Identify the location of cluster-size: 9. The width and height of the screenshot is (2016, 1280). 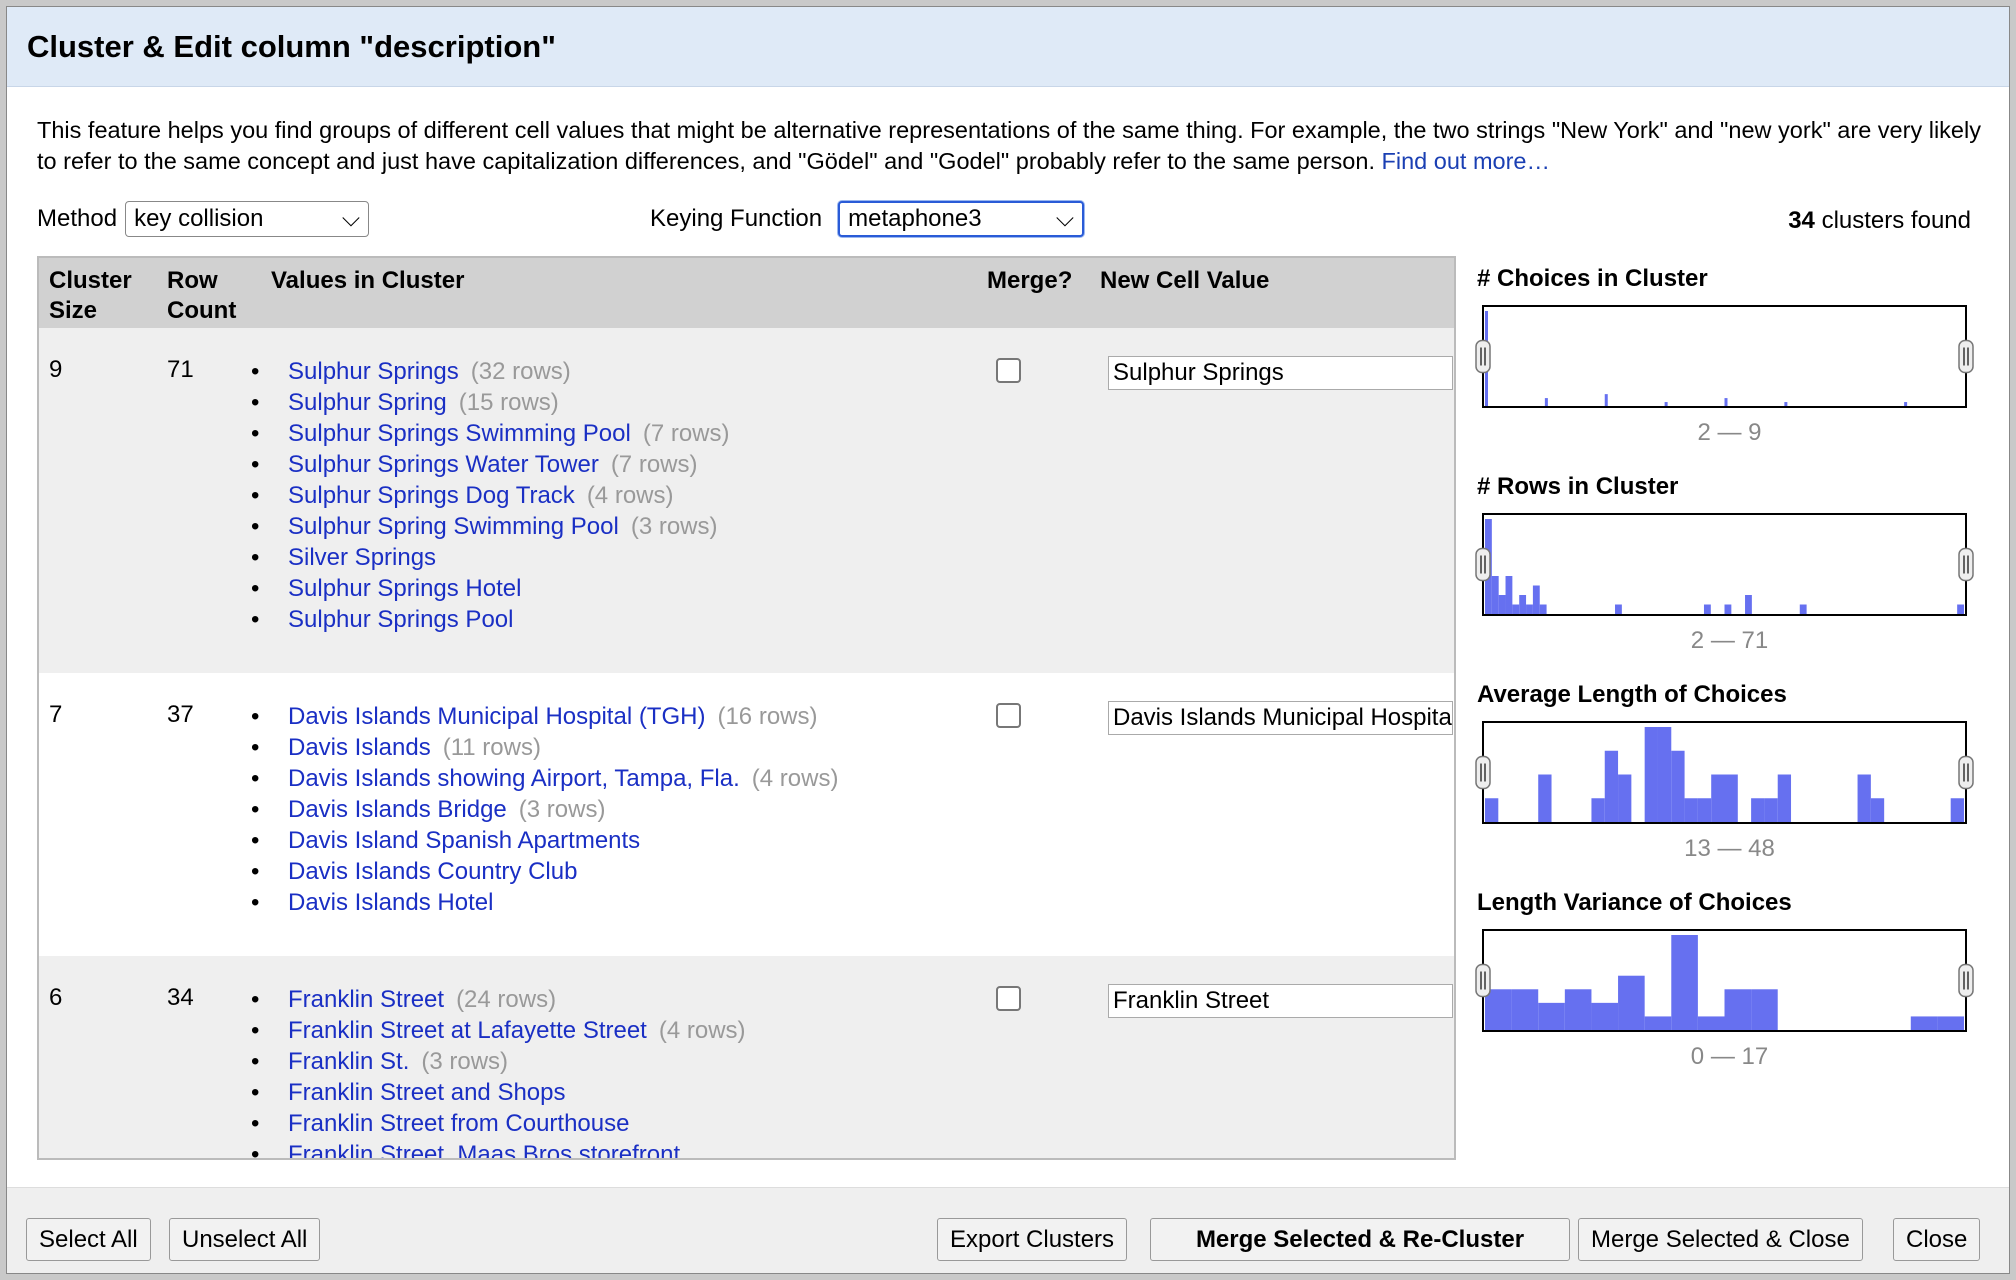
(56, 369).